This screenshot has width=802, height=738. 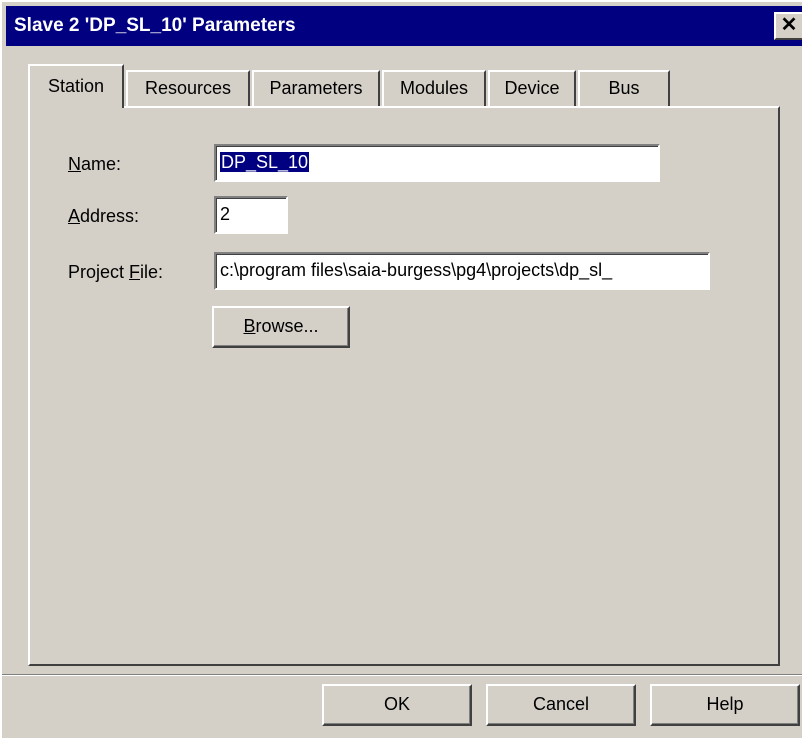 I want to click on tab-station: Station, so click(x=76, y=86).